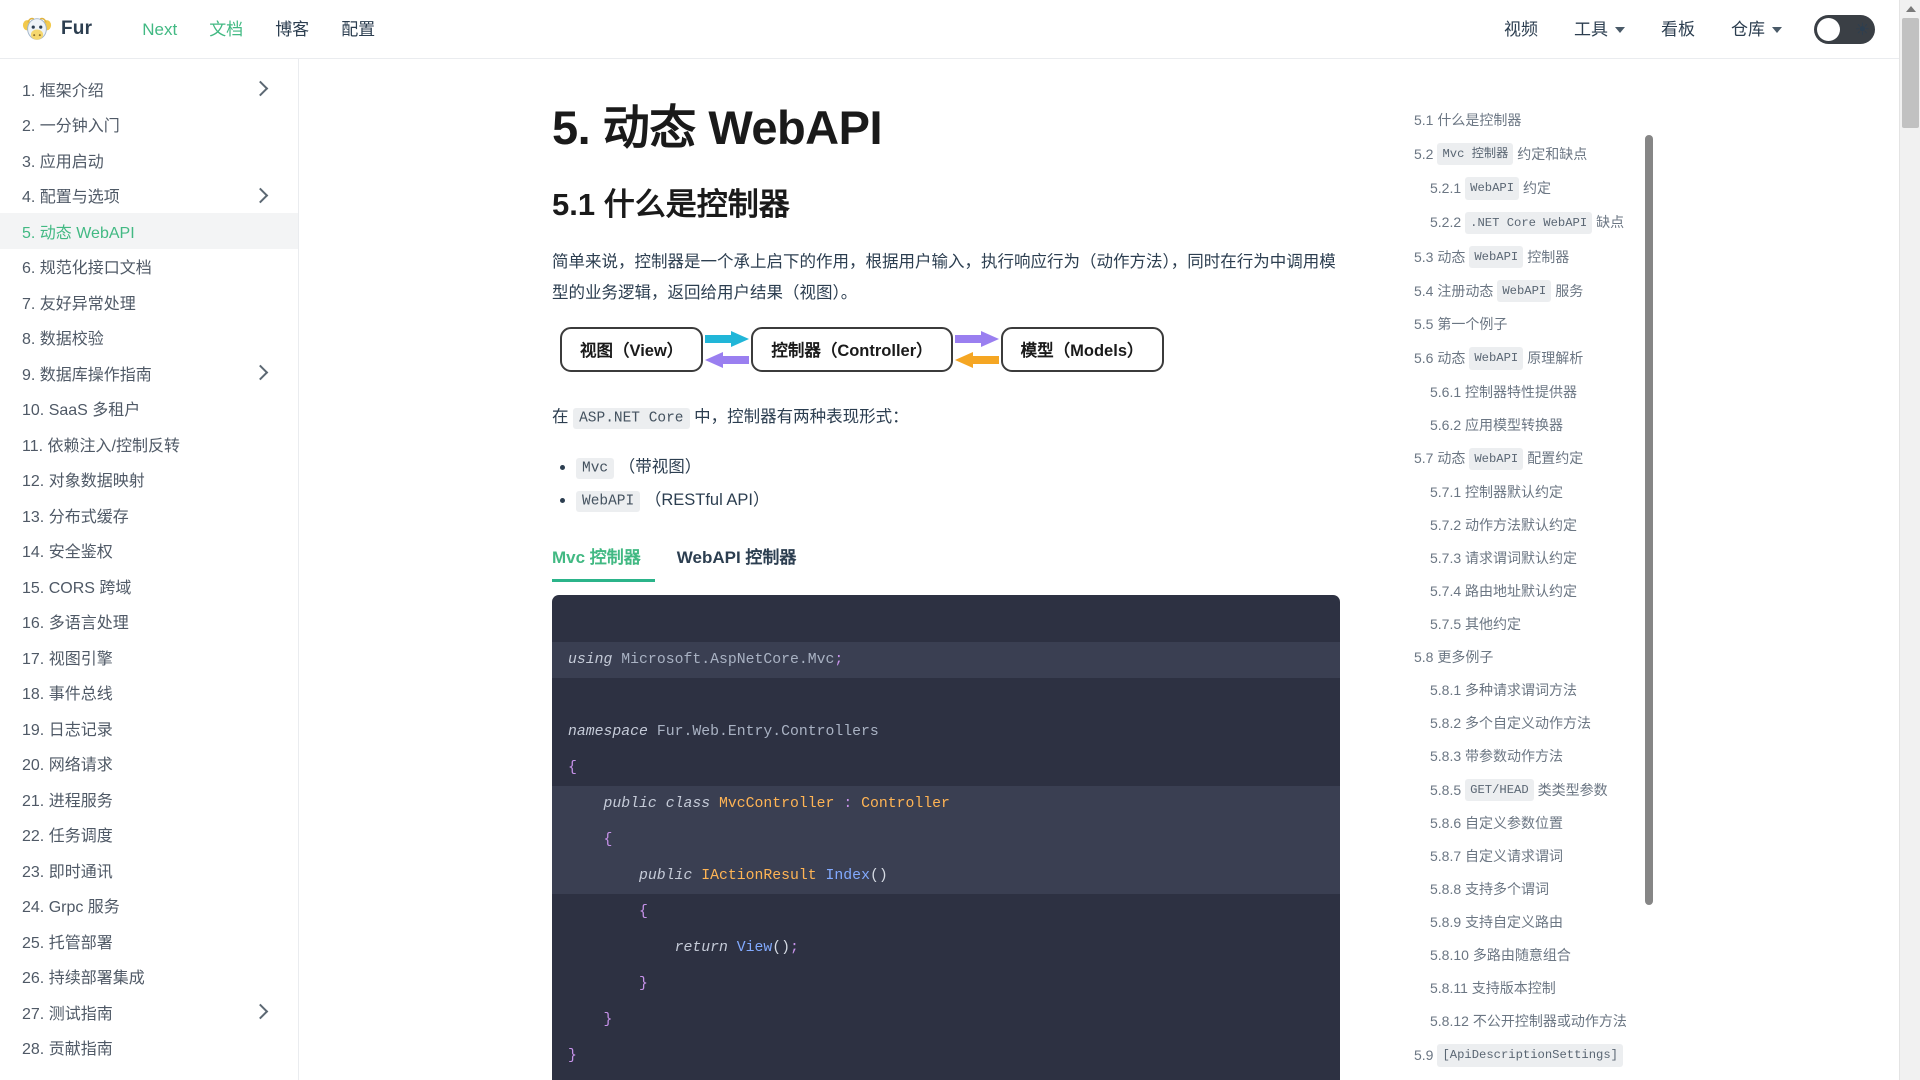 The width and height of the screenshot is (1920, 1080). Describe the element at coordinates (1535, 324) in the screenshot. I see `toc-item-7: 5.5 第一个例子` at that location.